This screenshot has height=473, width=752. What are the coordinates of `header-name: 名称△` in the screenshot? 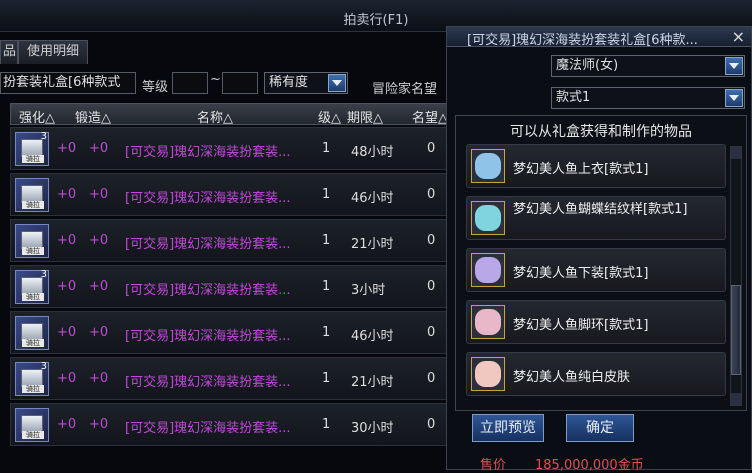 It's located at (215, 116).